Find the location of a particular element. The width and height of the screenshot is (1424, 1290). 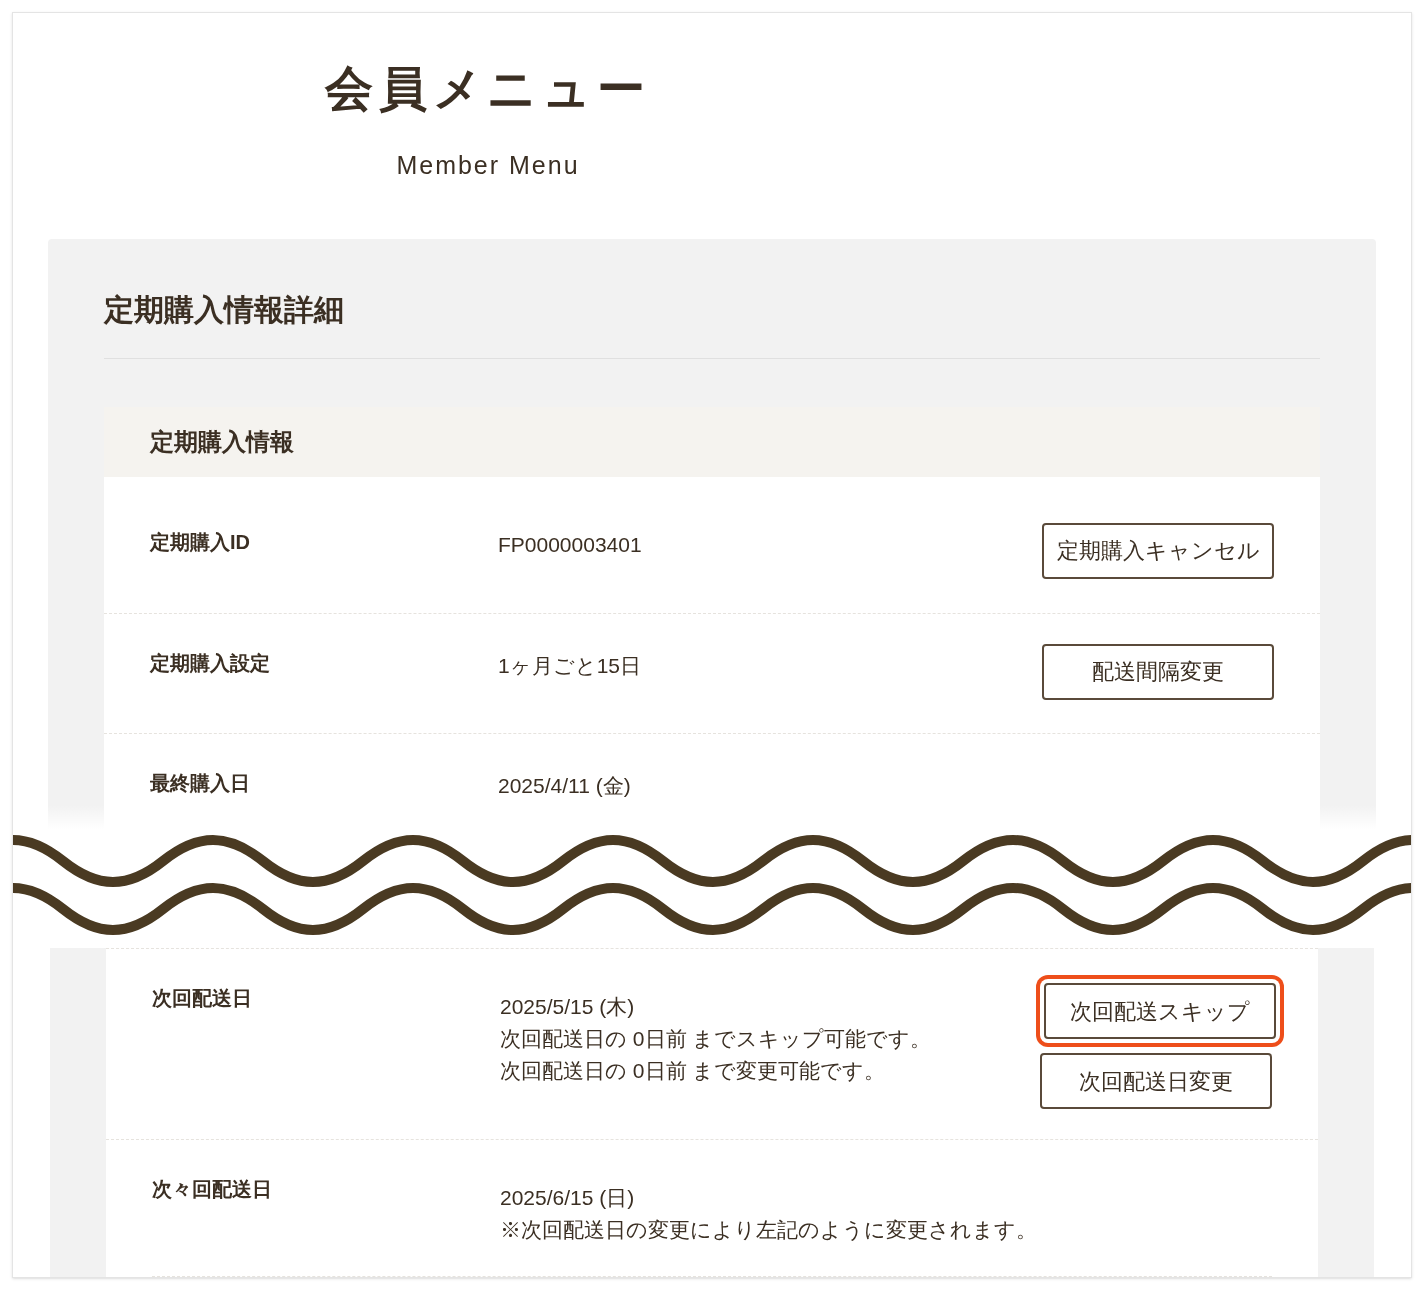

page-subtitle: Member Menu is located at coordinates (488, 165).